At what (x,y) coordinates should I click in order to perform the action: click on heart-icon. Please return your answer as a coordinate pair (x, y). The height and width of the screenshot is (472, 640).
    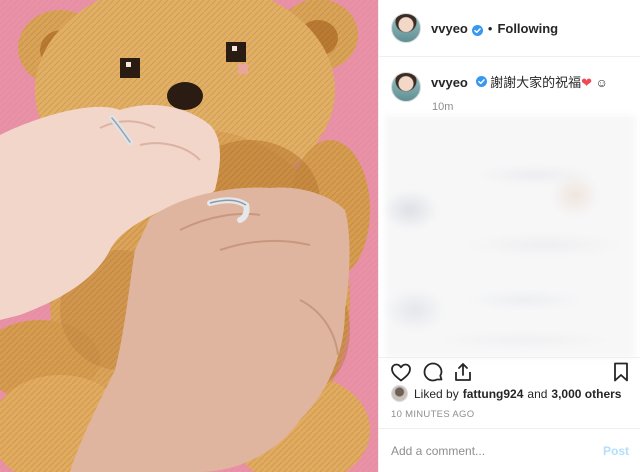
    Looking at the image, I should click on (401, 372).